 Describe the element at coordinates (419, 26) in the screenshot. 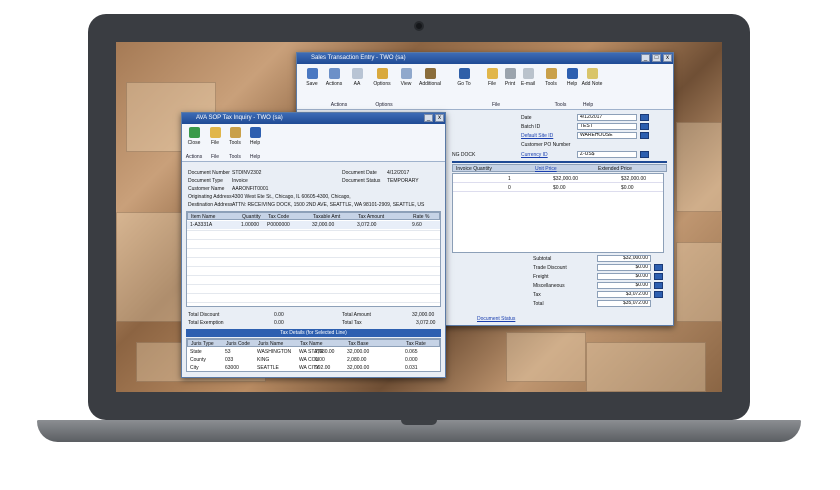

I see `webcam-icon` at that location.